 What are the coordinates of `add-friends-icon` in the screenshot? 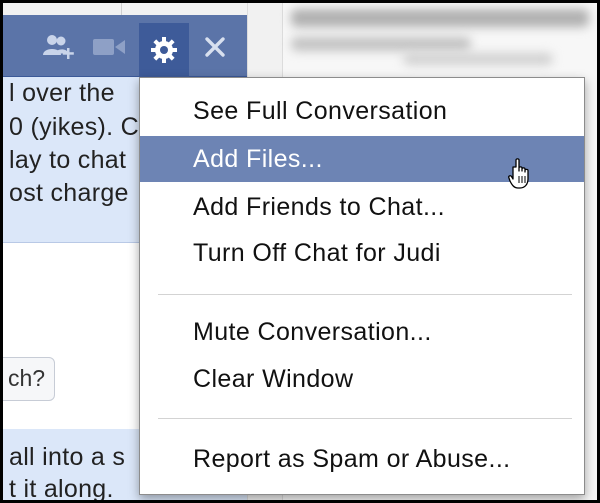 It's located at (59, 47).